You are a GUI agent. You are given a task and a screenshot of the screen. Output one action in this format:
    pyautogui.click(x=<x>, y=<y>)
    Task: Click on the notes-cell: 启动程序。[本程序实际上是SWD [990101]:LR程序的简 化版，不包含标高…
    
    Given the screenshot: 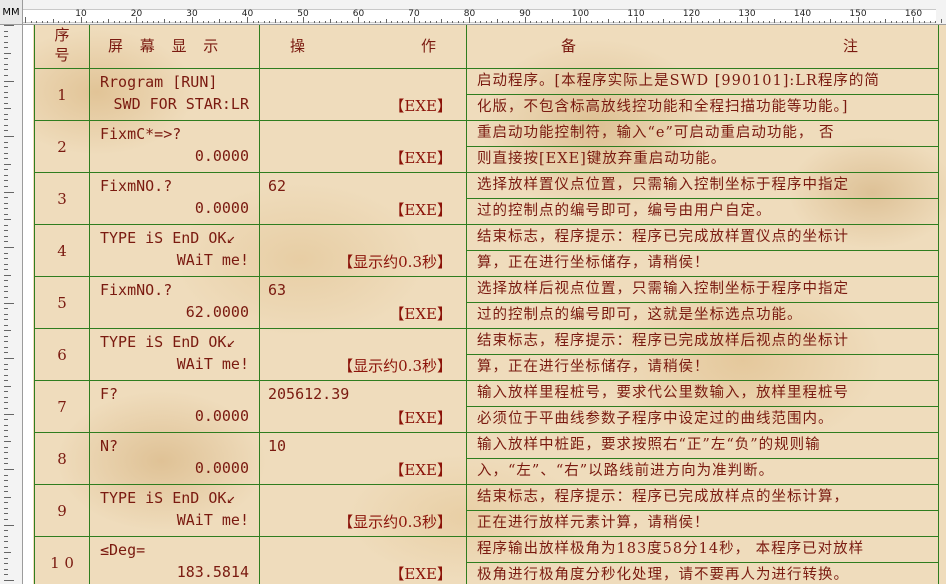 What is the action you would take?
    pyautogui.click(x=702, y=94)
    